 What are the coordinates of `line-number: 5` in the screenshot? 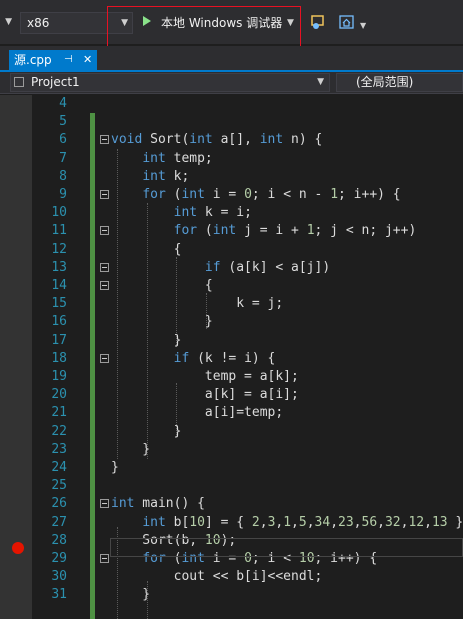 It's located at (63, 122).